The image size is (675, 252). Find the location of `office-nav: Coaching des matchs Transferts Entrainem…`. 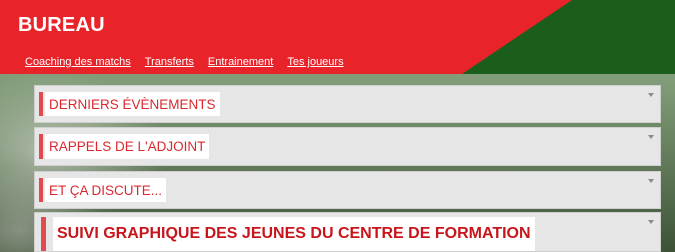

office-nav: Coaching des matchs Transferts Entrainem… is located at coordinates (191, 62).